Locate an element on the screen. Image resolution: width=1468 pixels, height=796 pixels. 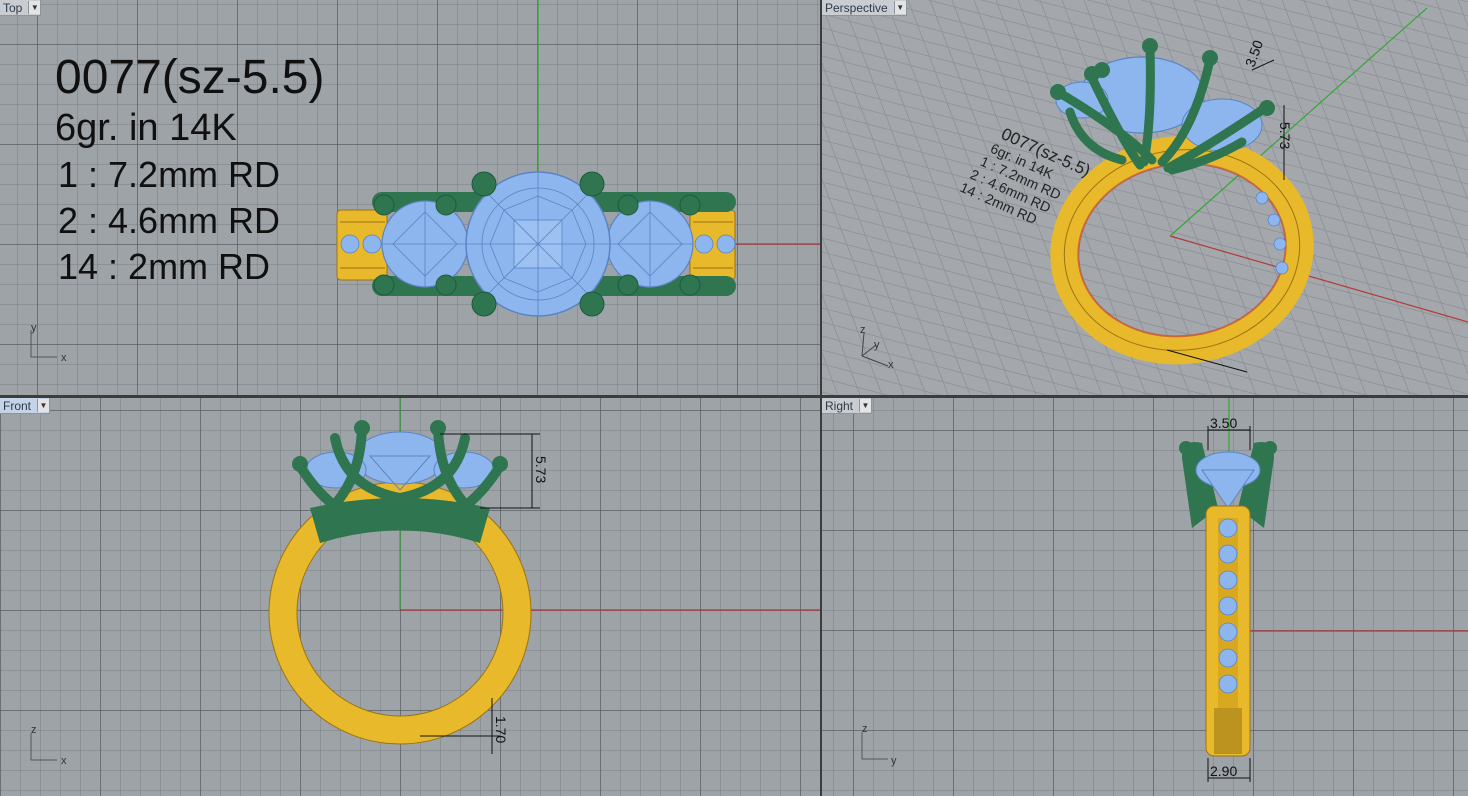
persp-dim-head-height: 5.73 is located at coordinates (1285, 135).